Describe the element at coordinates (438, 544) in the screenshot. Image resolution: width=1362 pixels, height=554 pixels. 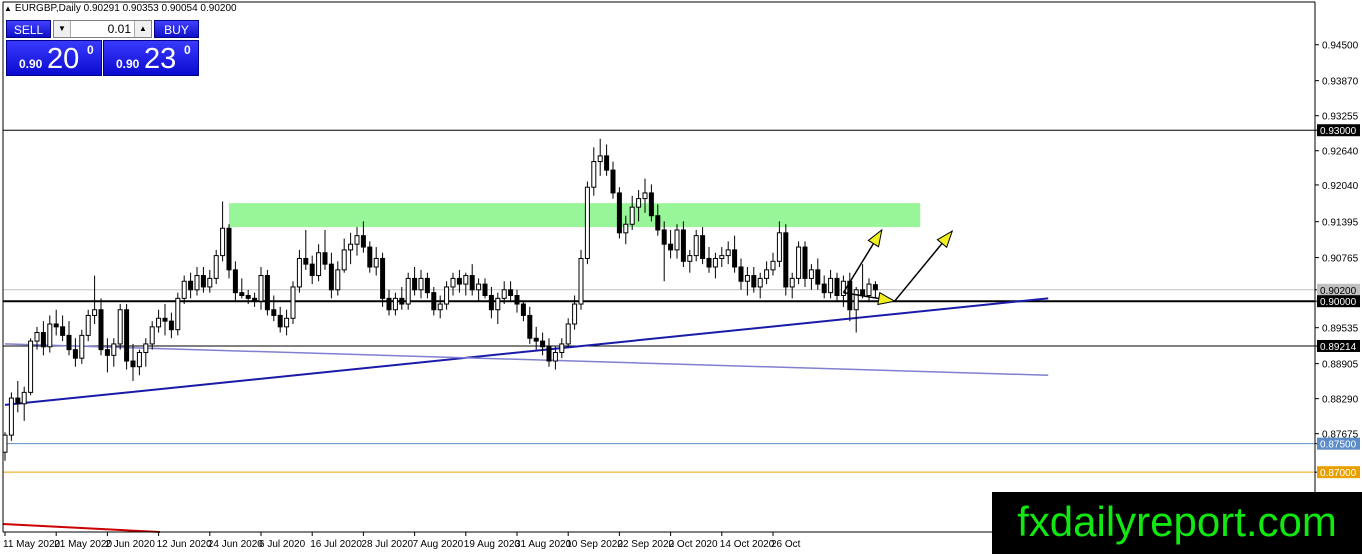
I see `time-tick-label: 7 Aug 2020` at that location.